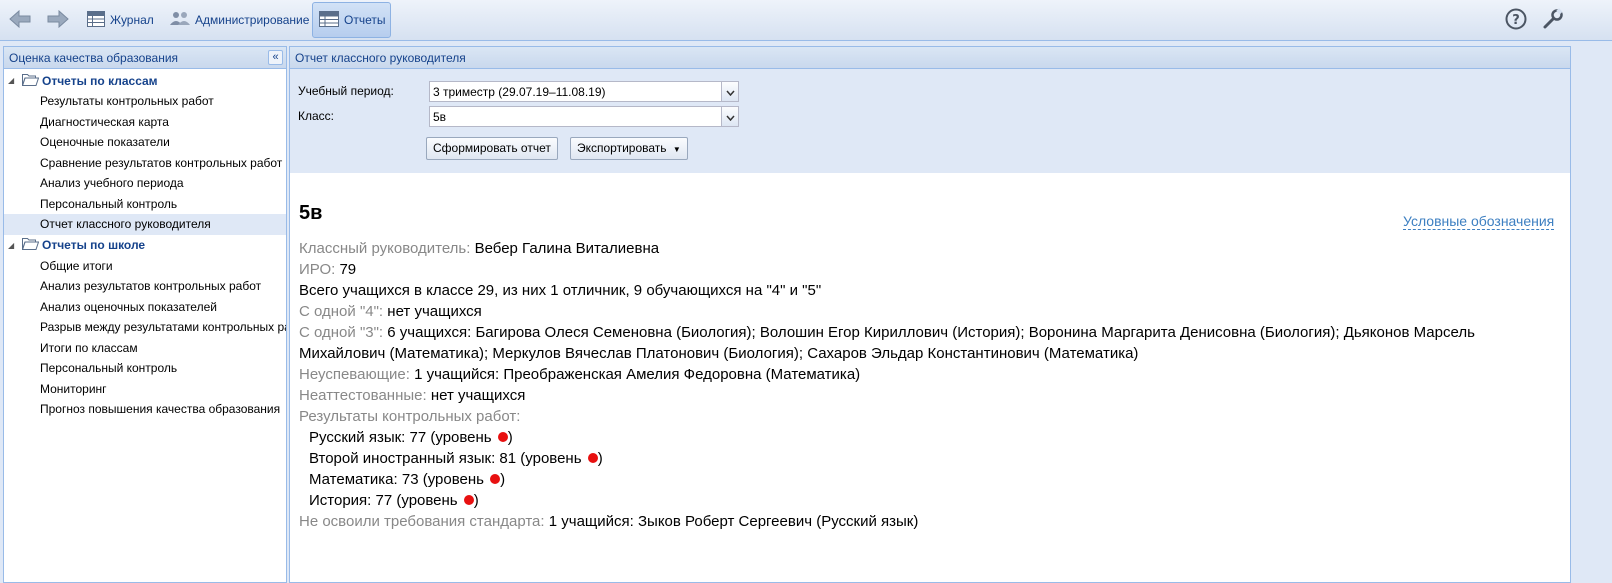 The height and width of the screenshot is (583, 1612). I want to click on teacher-value: Вебер Галина Виталиевна, so click(567, 248).